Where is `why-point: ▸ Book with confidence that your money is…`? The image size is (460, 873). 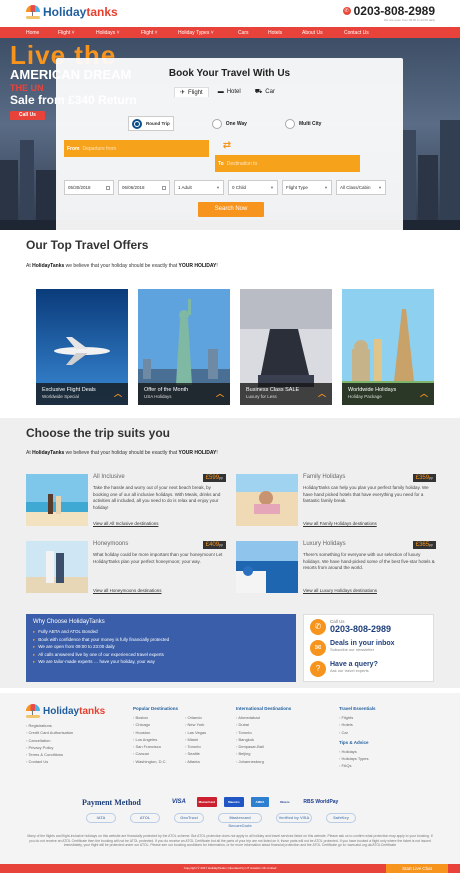 why-point: ▸ Book with confidence that your money is… is located at coordinates (101, 639).